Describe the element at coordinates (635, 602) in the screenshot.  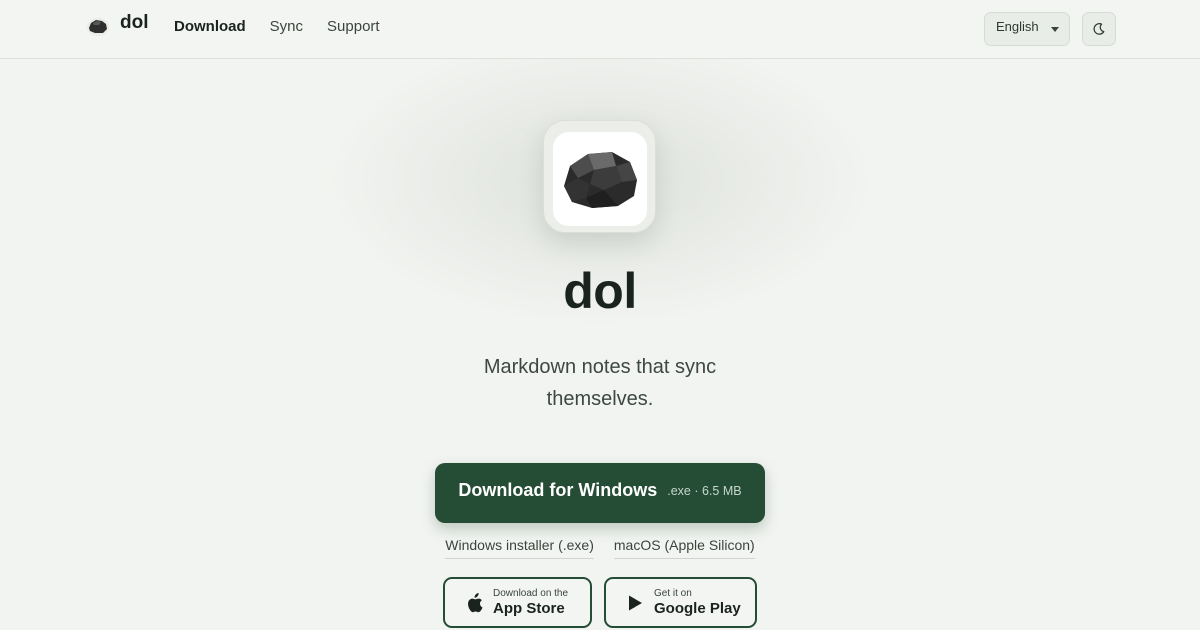
I see `play-icon` at that location.